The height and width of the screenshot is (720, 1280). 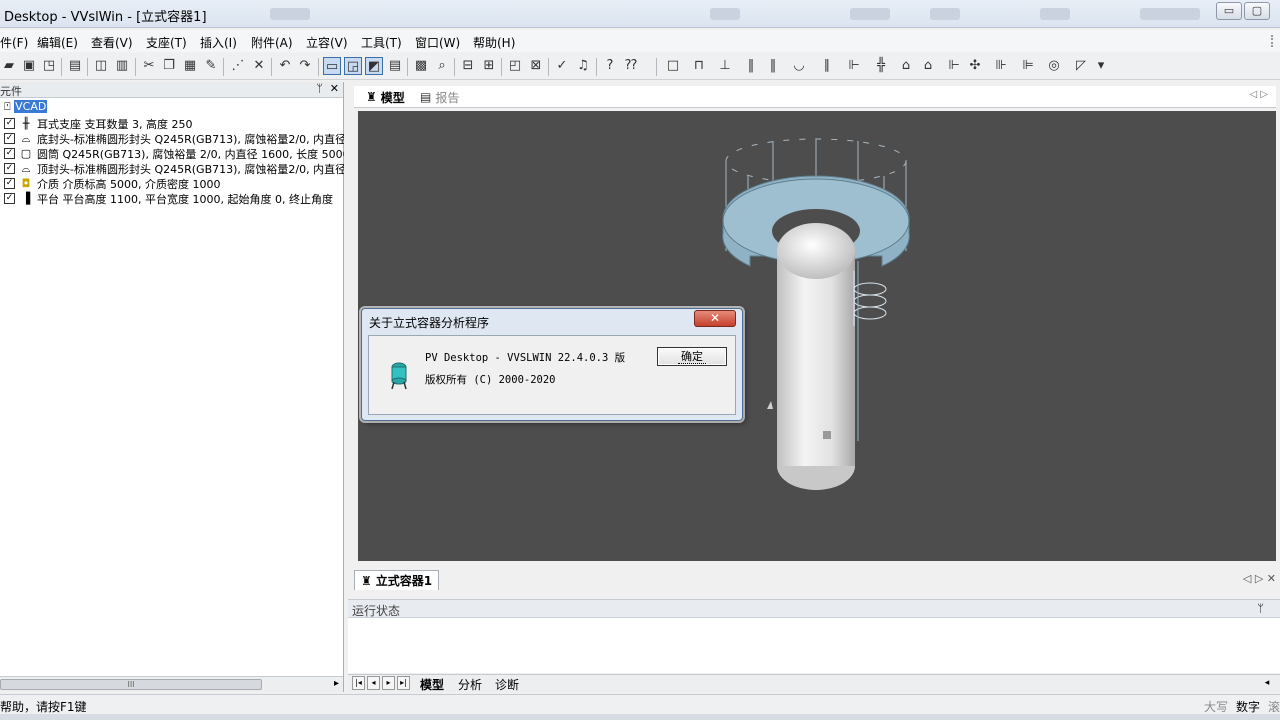 What do you see at coordinates (174, 123) in the screenshot?
I see `tree-item-ear-support: ✓ ╫ 耳式支座 支耳数量 3, 高度 250` at bounding box center [174, 123].